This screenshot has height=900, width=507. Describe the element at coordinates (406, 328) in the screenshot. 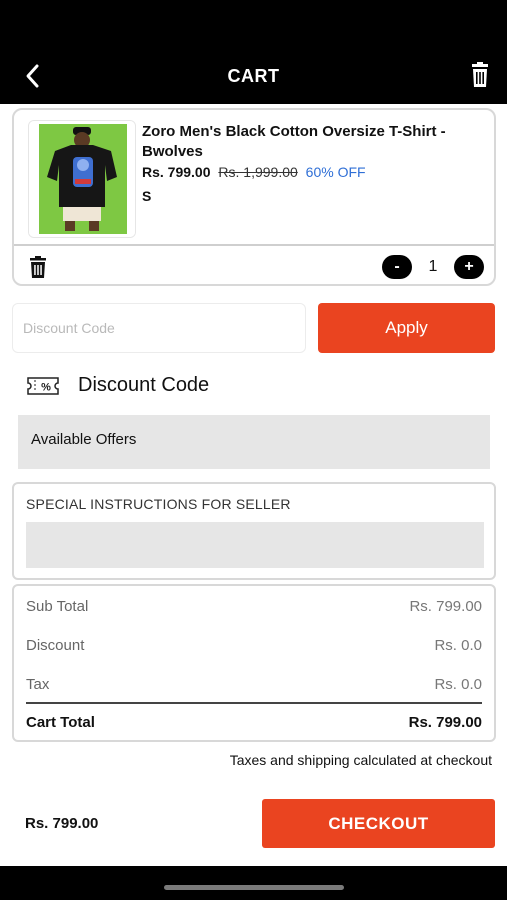

I see `apply-button: Apply` at that location.